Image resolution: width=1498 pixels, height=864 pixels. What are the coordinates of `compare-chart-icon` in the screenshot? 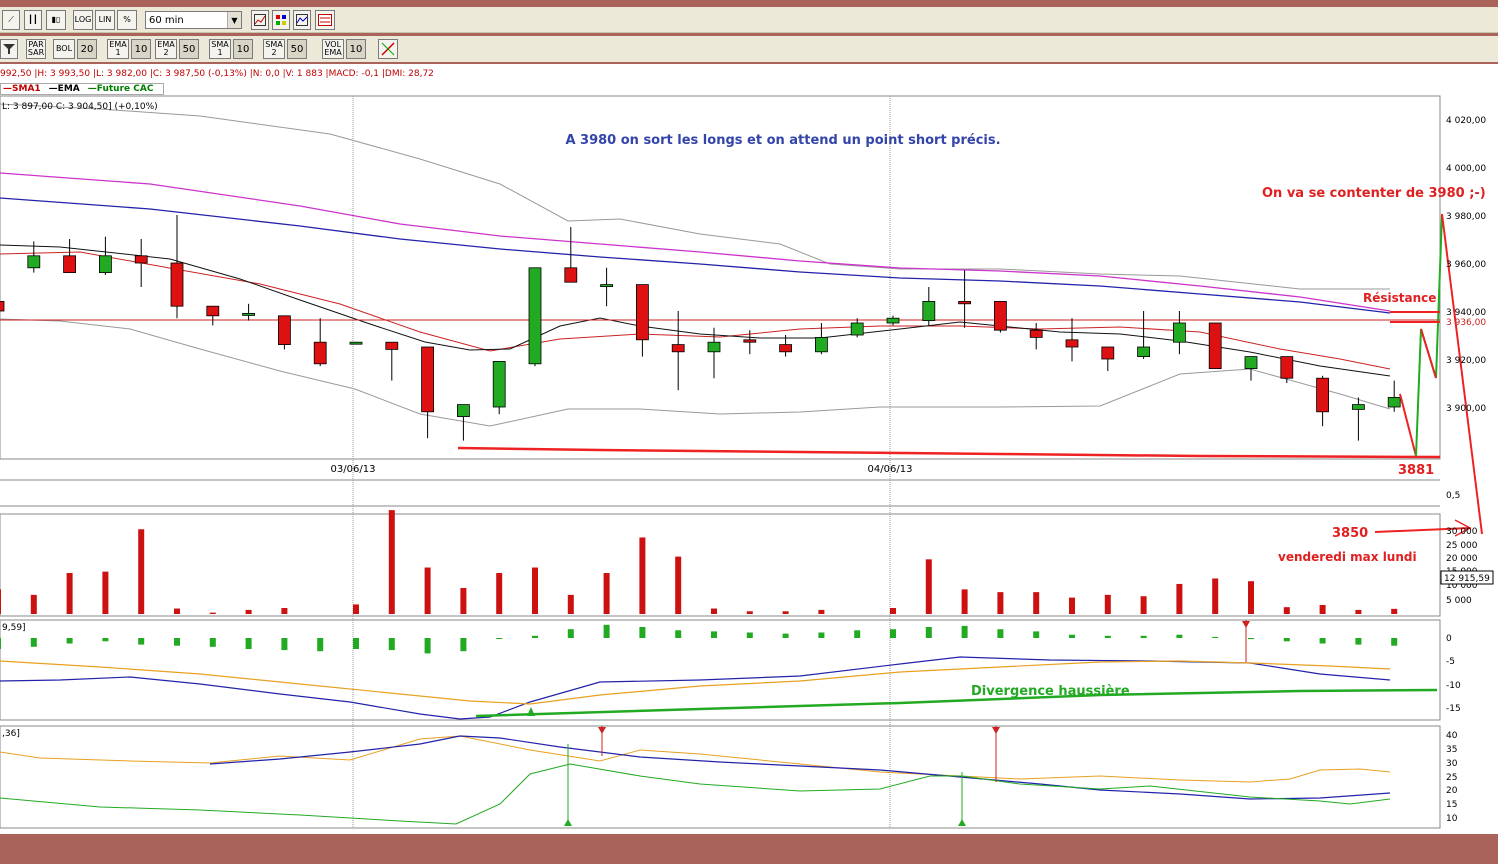 It's located at (302, 20).